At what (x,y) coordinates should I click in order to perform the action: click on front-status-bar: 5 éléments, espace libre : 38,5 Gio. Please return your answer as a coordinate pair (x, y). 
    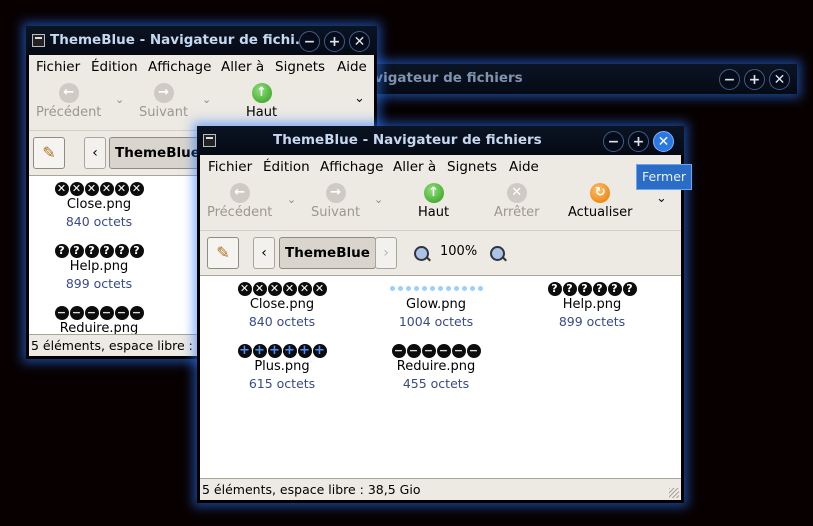
    Looking at the image, I should click on (311, 489).